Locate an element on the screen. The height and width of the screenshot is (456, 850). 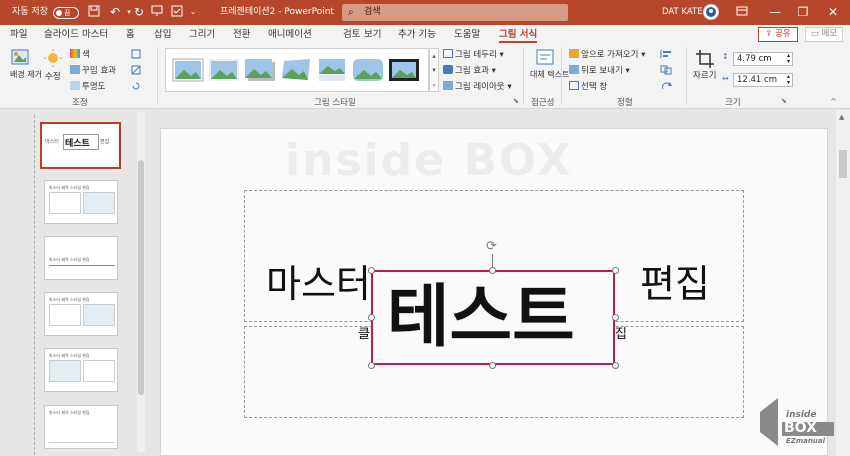
crop-icon is located at coordinates (705, 59).